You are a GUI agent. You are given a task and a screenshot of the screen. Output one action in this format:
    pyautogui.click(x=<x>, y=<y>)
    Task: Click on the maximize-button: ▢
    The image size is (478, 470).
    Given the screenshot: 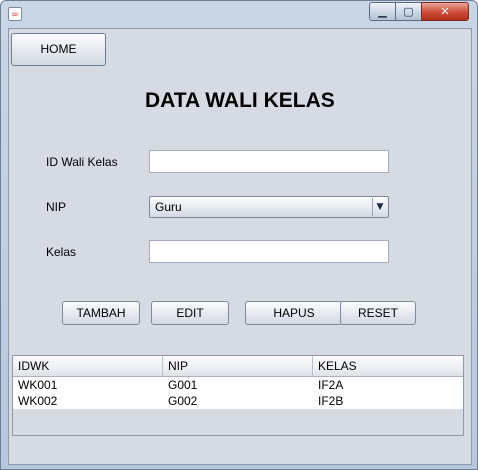 What is the action you would take?
    pyautogui.click(x=408, y=11)
    